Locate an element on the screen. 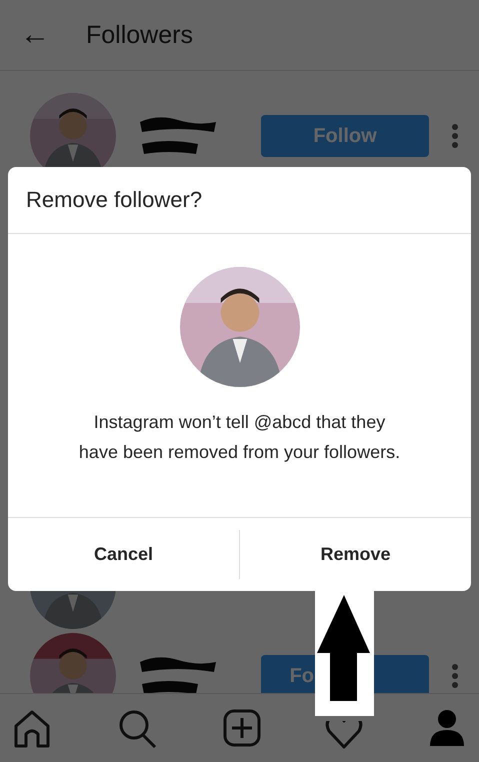 Image resolution: width=479 pixels, height=762 pixels. remove-button: Remove is located at coordinates (355, 554).